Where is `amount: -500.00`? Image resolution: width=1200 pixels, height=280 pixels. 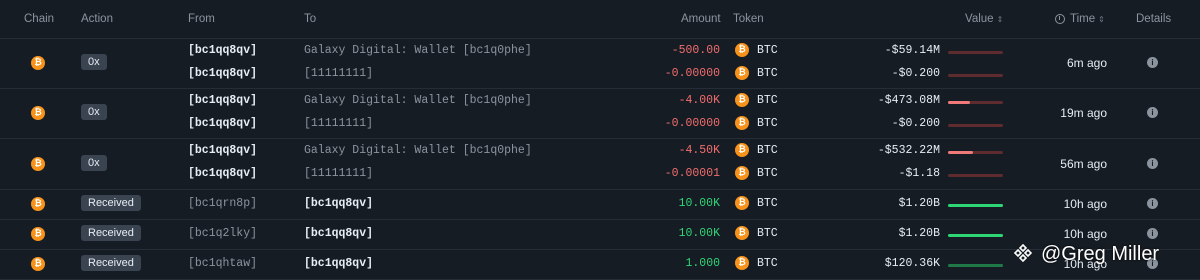
amount: -500.00 is located at coordinates (695, 50).